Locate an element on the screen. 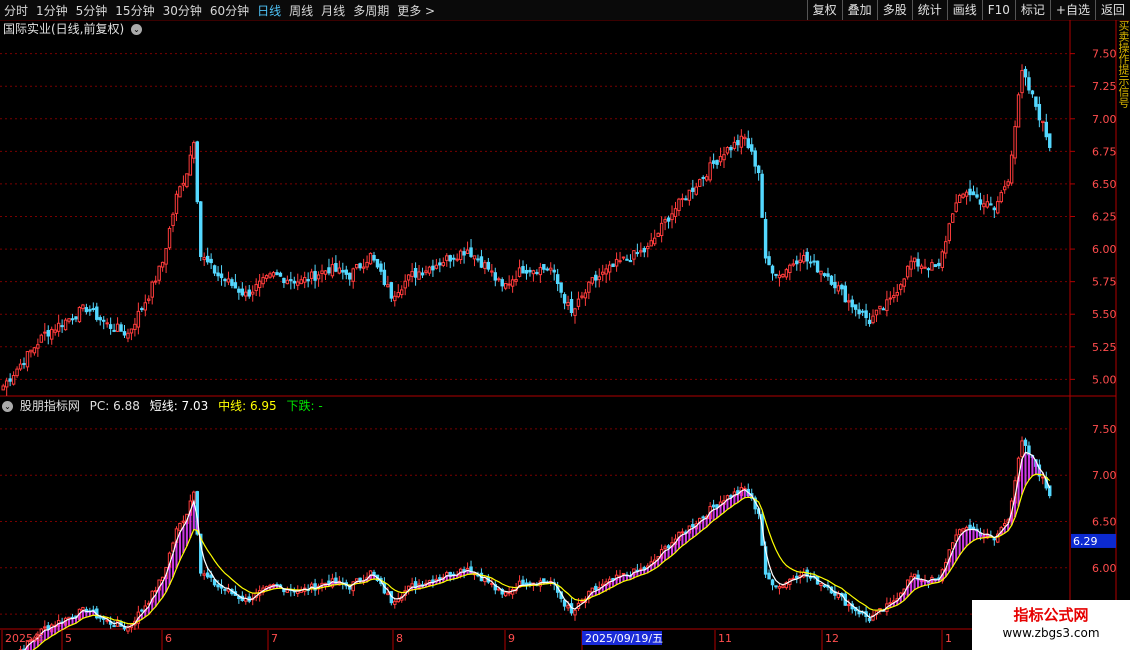 Image resolution: width=1130 pixels, height=650 pixels. action-button-6: 标记 is located at coordinates (1032, 10).